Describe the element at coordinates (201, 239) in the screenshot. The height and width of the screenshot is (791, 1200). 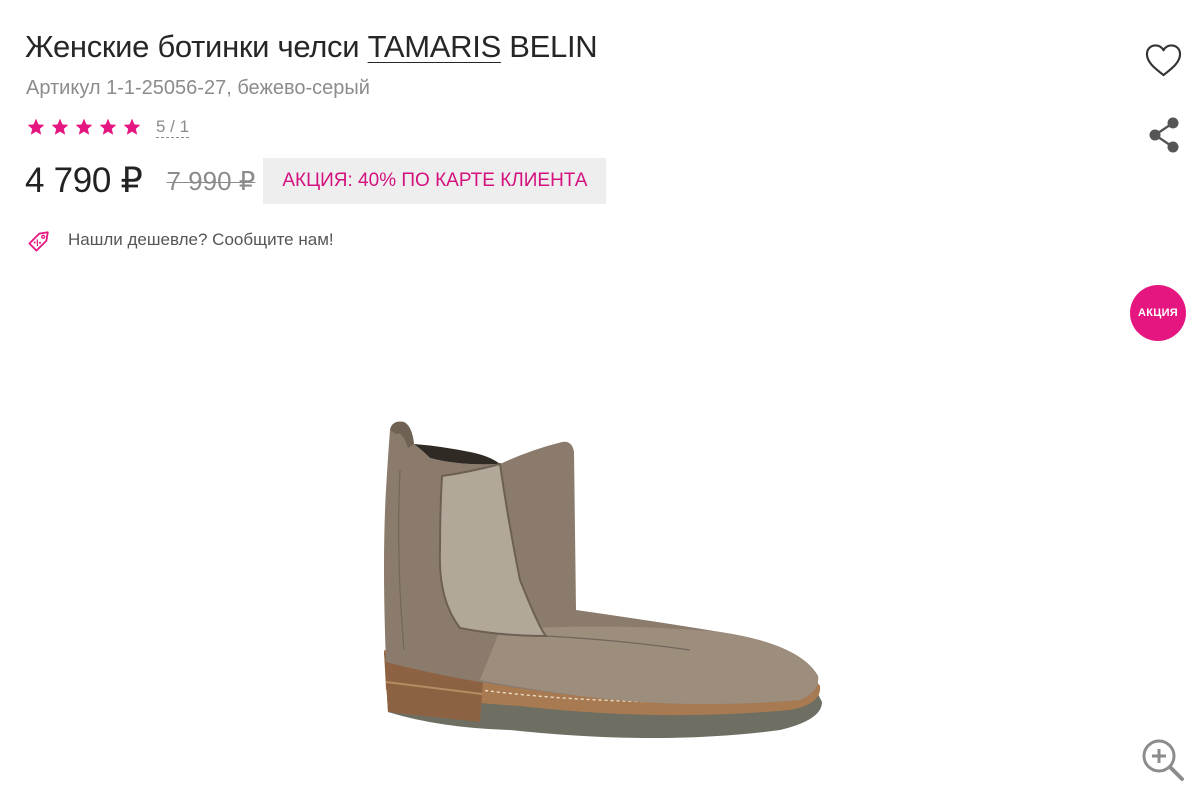
I see `found-cheaper-label: Нашли дешевле? Сообщите нам!` at that location.